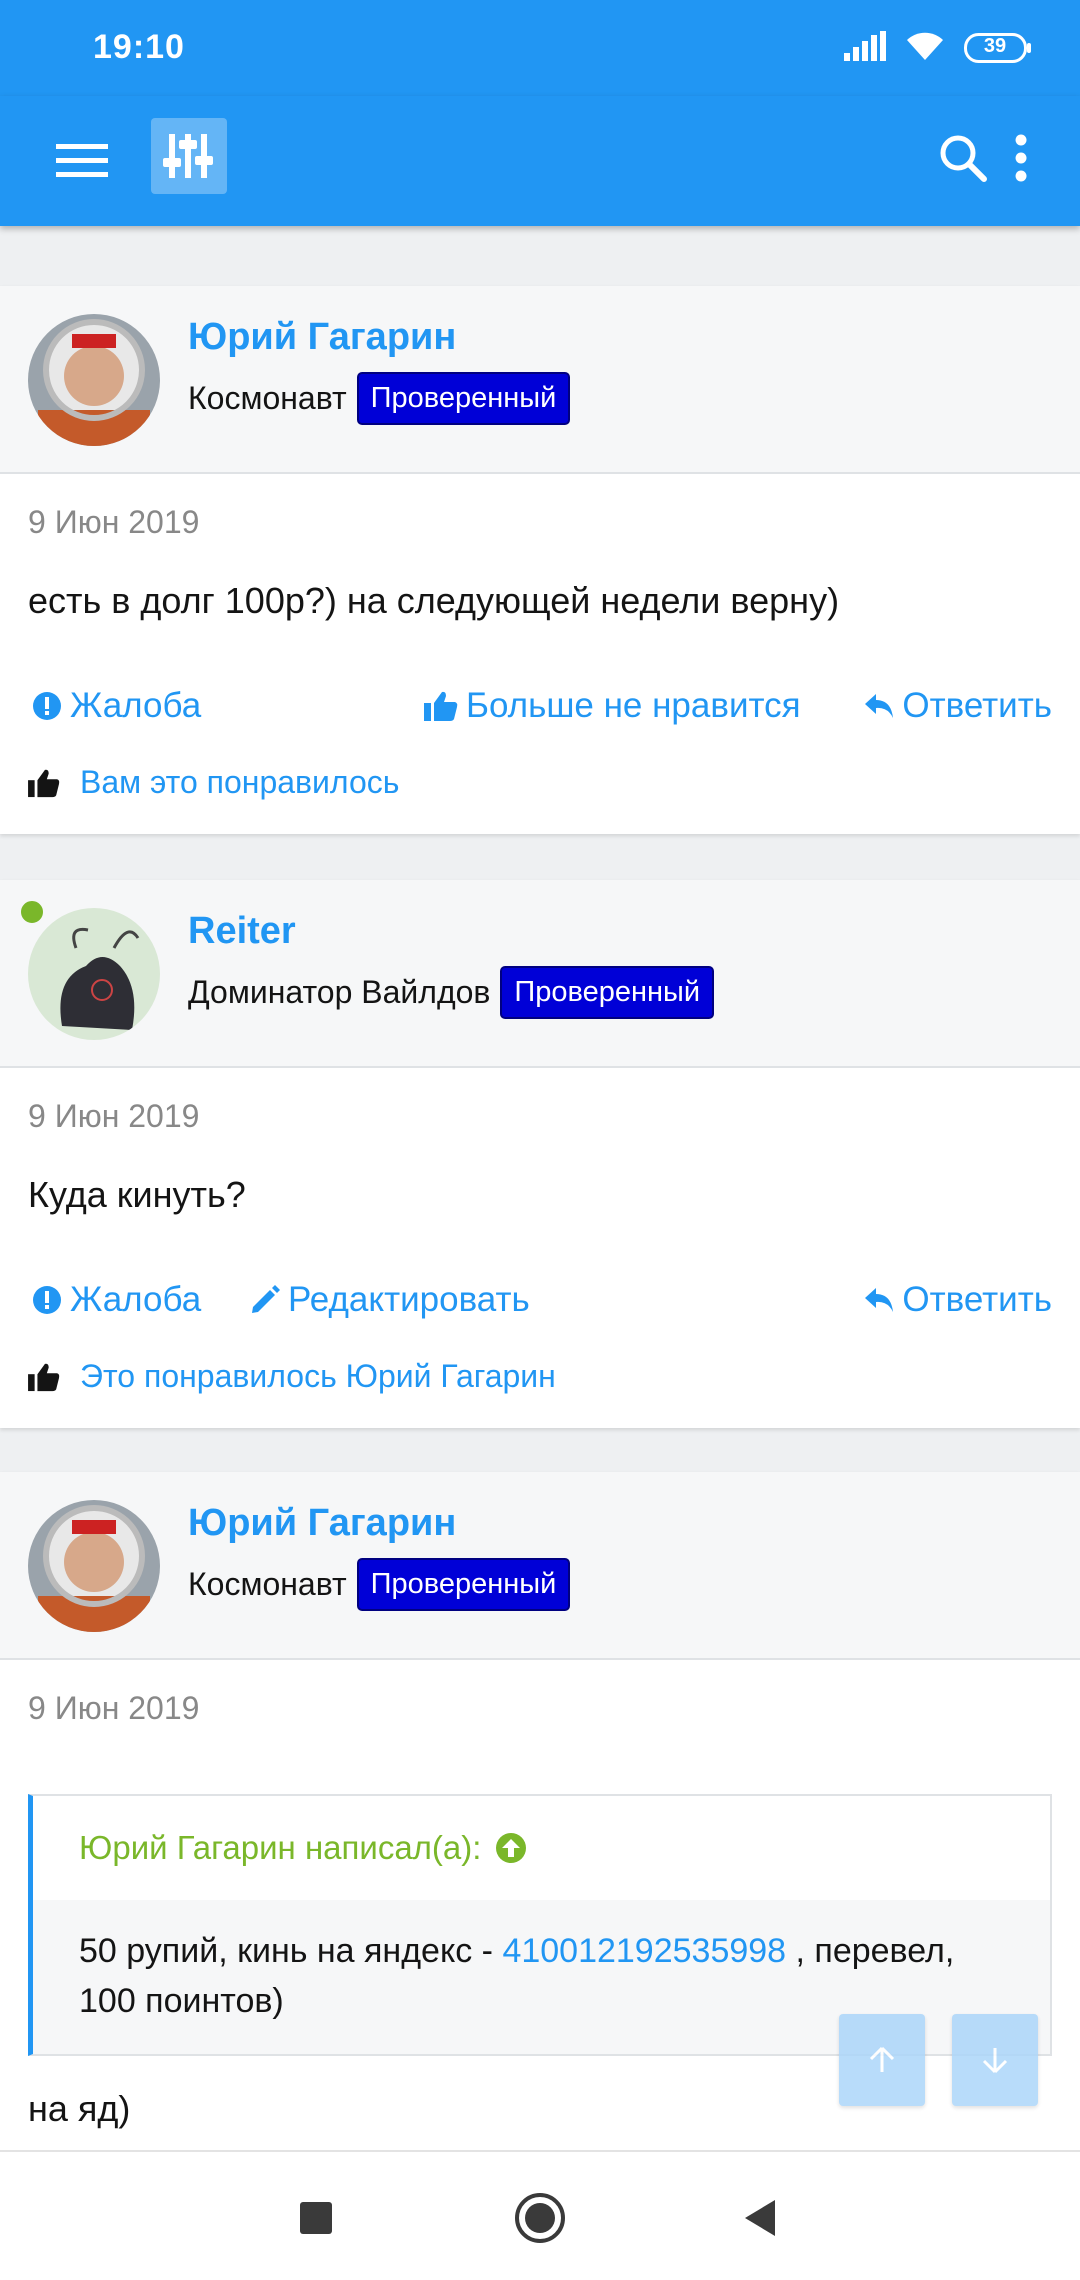  Describe the element at coordinates (1021, 158) in the screenshot. I see `more-vertical-icon` at that location.